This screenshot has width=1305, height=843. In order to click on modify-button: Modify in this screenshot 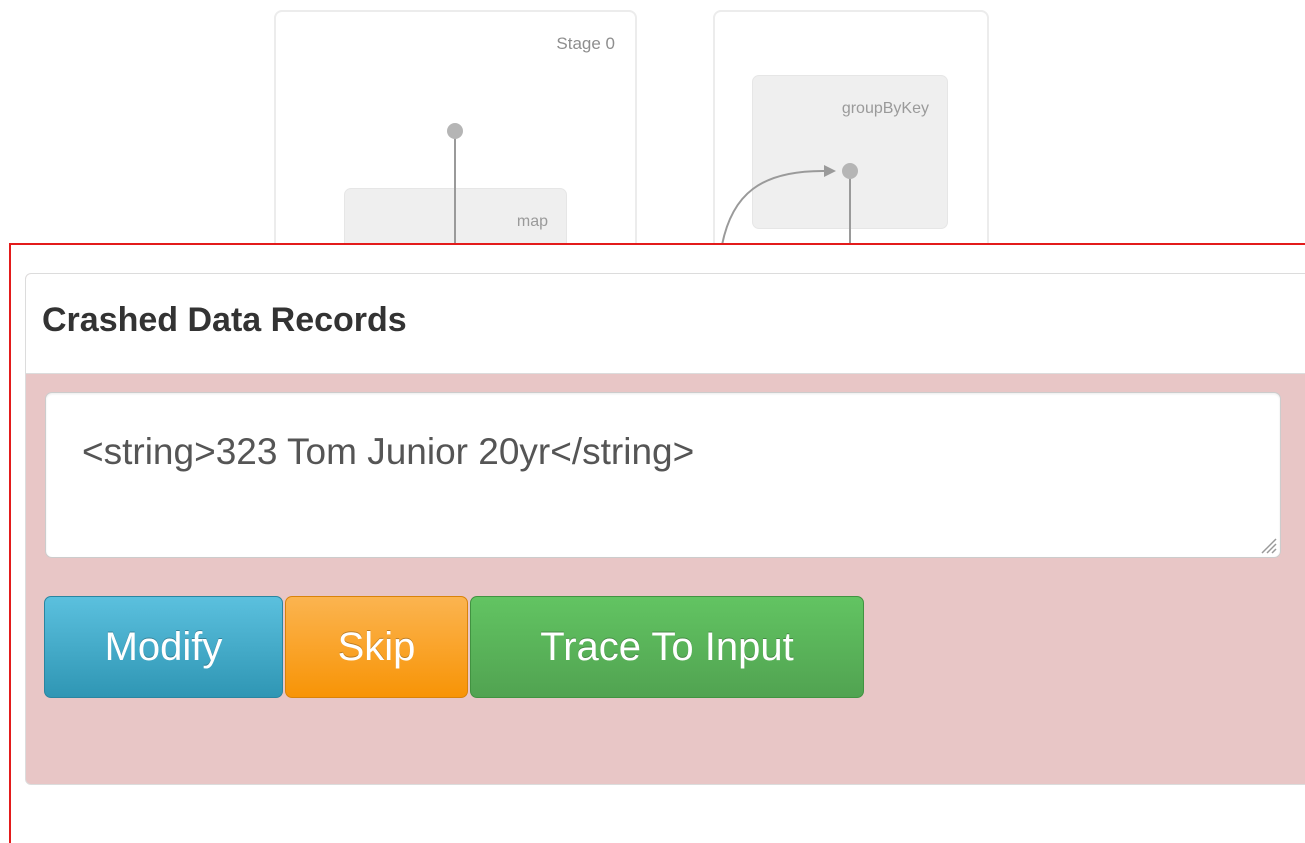, I will do `click(163, 647)`.